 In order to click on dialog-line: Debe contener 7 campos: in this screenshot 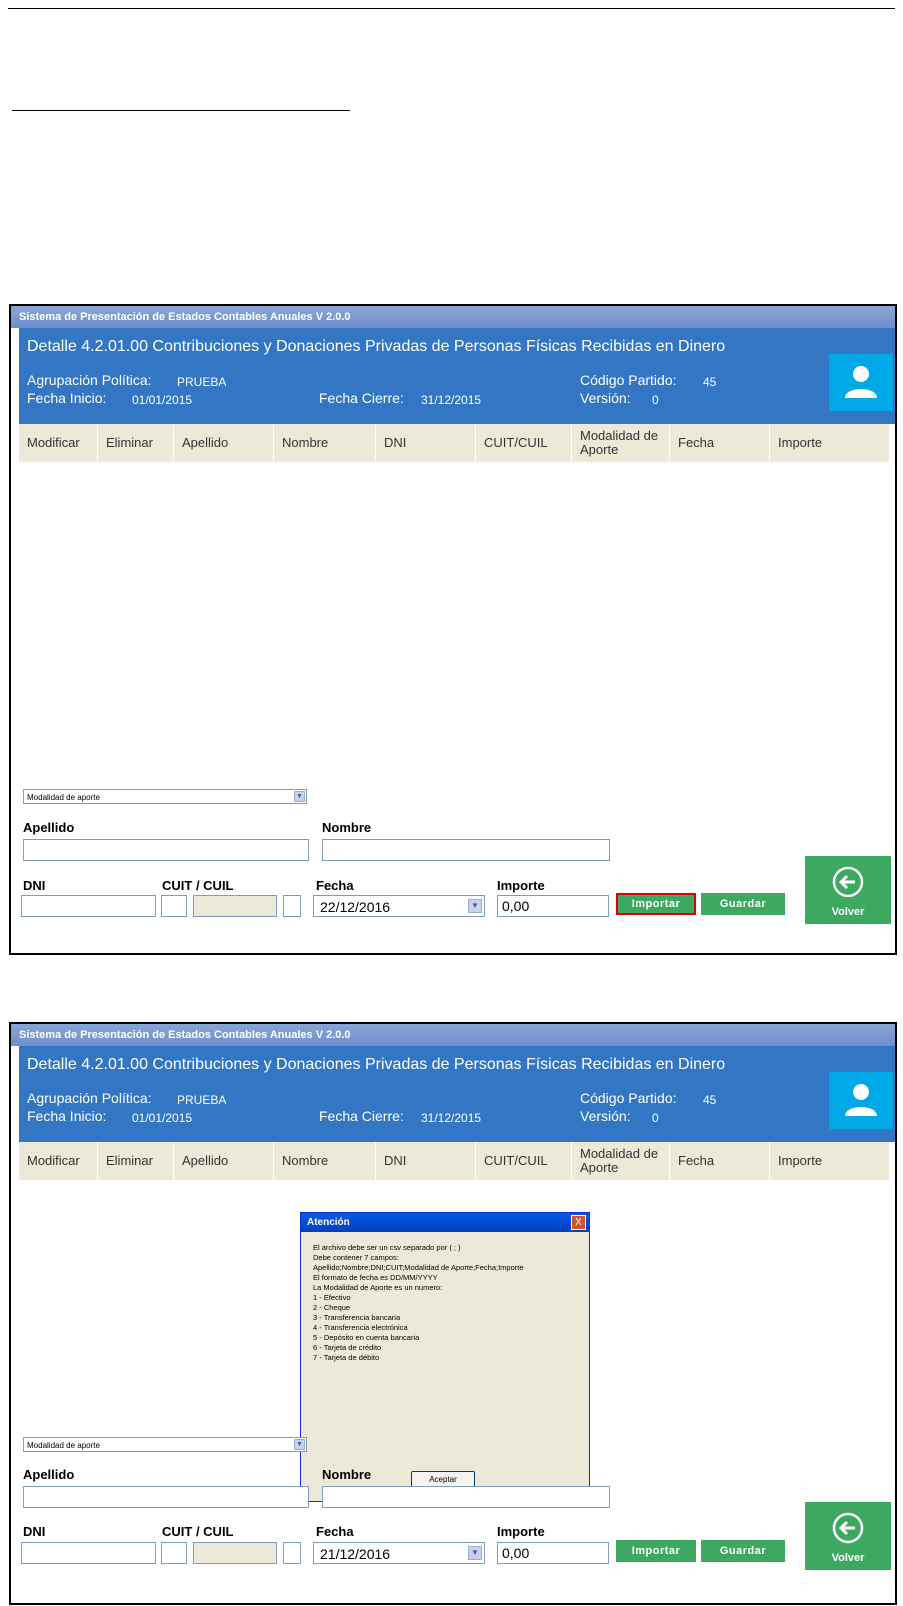, I will do `click(356, 1257)`.